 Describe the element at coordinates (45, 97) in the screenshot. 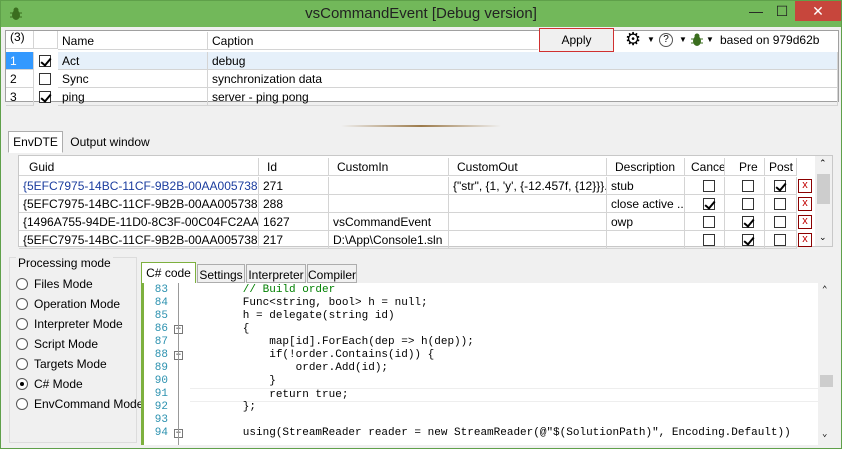

I see `row-checkbox-ping` at that location.